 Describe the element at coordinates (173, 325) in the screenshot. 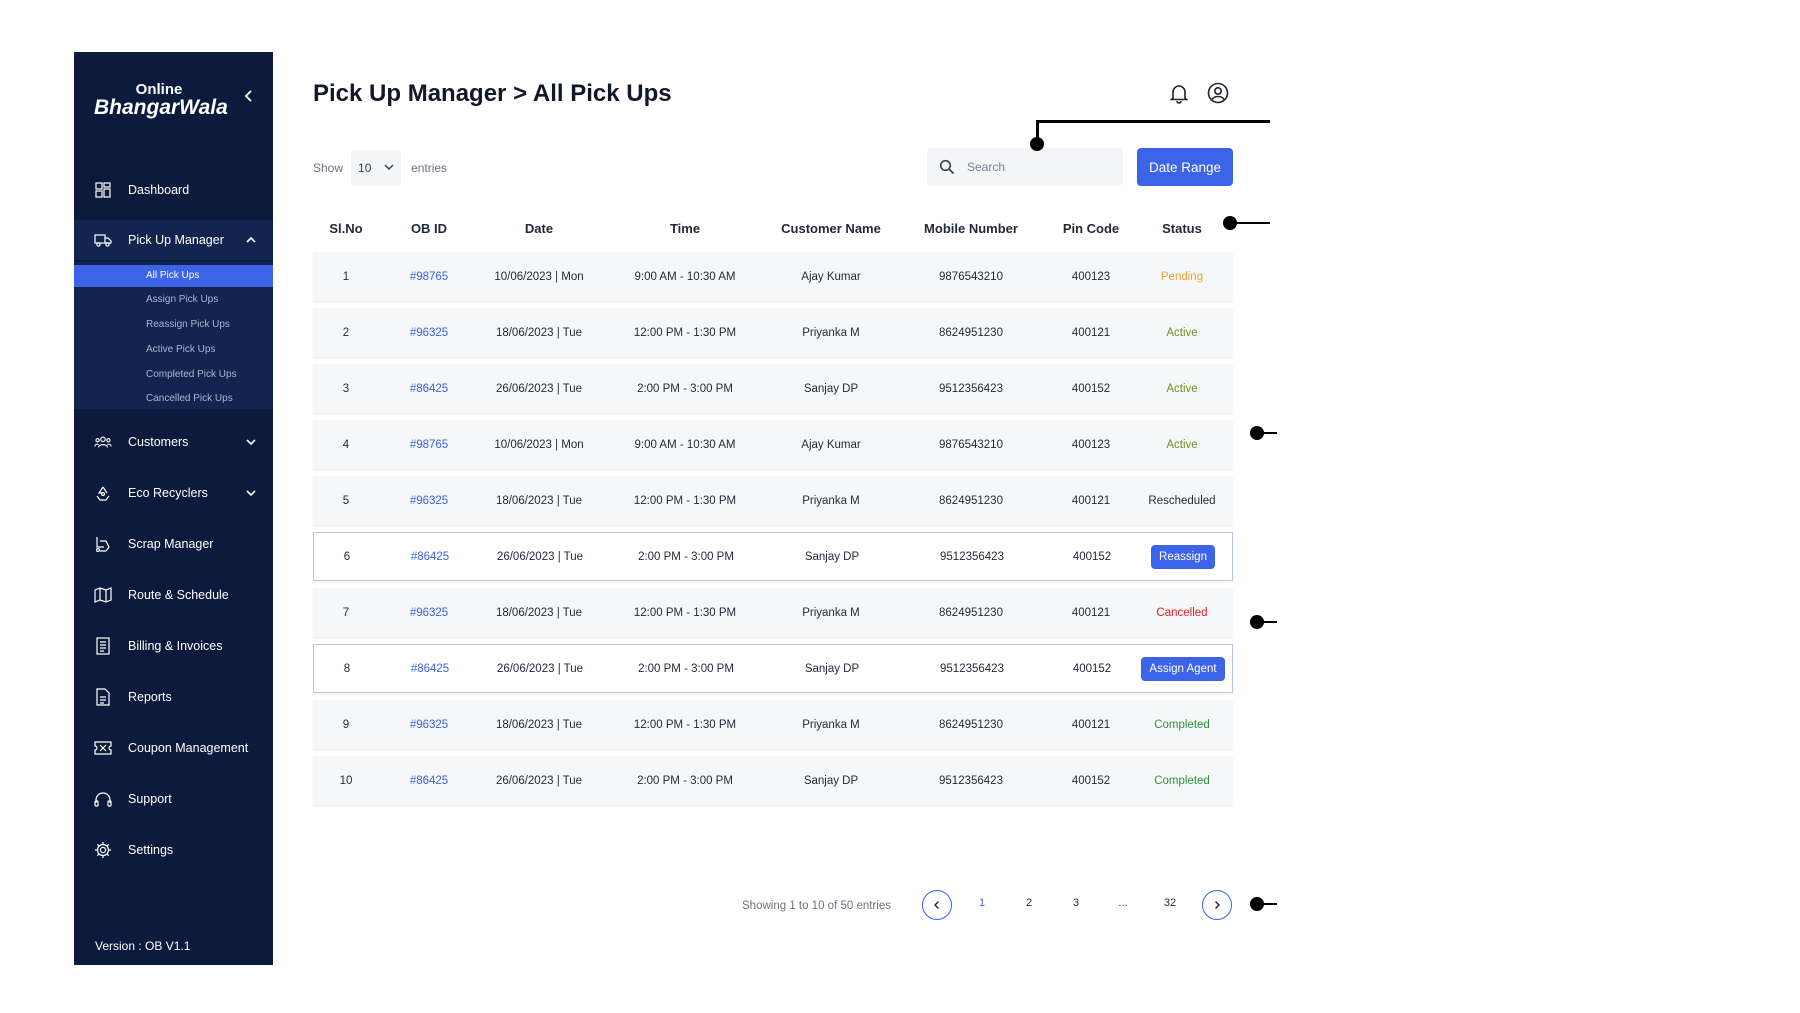

I see `subnav-reassign-pick-ups: Reassign Pick Ups` at that location.